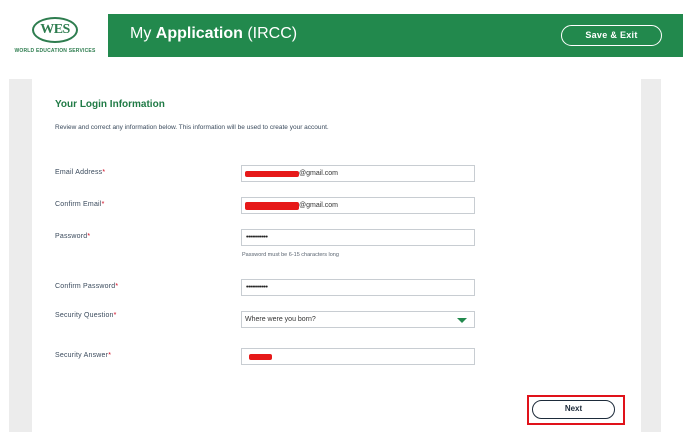 The width and height of the screenshot is (683, 432). Describe the element at coordinates (20, 255) in the screenshot. I see `left-gutter` at that location.